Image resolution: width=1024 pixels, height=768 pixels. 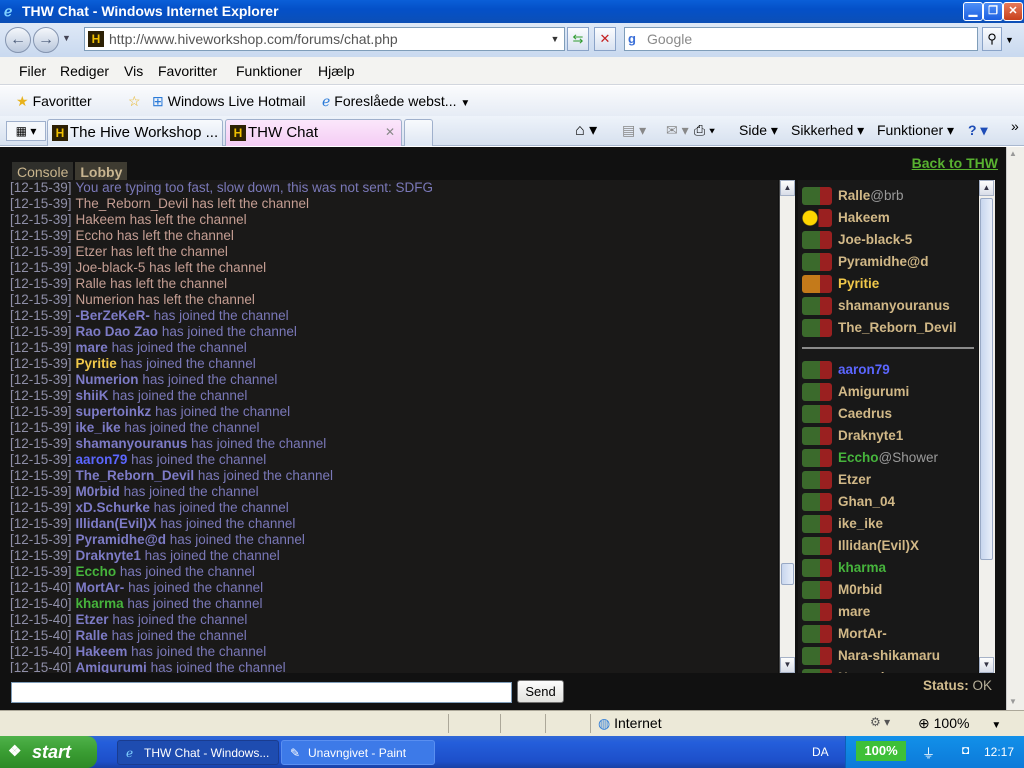 I want to click on chevron-more-icon: », so click(x=1015, y=126).